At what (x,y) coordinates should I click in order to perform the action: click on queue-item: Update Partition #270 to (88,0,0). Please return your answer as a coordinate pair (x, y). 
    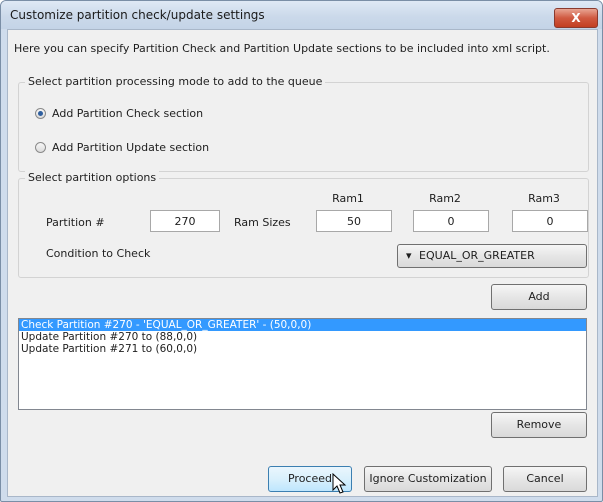
    Looking at the image, I should click on (302, 337).